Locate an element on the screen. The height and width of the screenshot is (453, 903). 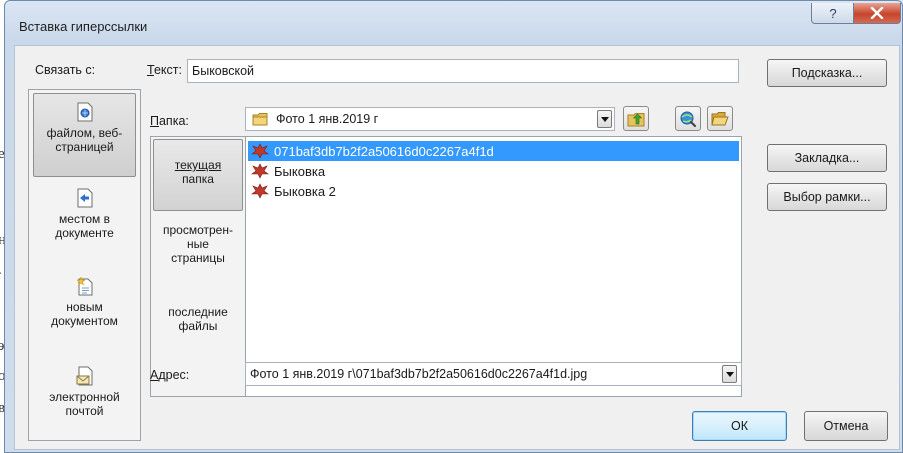
link-to-new-document: новым документом is located at coordinates (84, 309).